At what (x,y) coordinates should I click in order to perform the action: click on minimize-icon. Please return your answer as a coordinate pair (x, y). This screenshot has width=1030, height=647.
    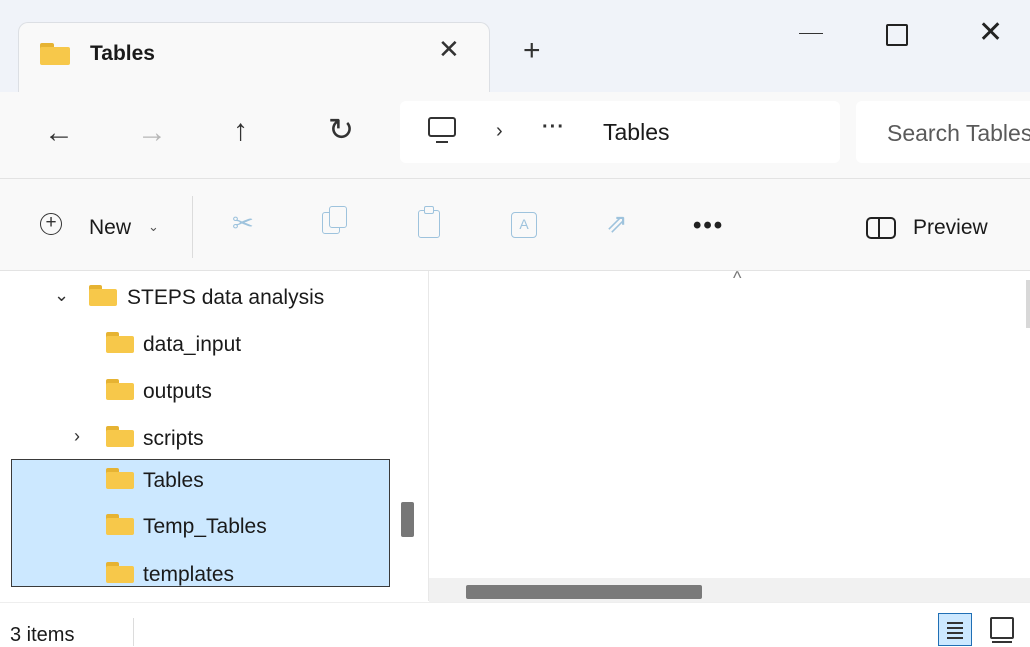
    Looking at the image, I should click on (811, 34).